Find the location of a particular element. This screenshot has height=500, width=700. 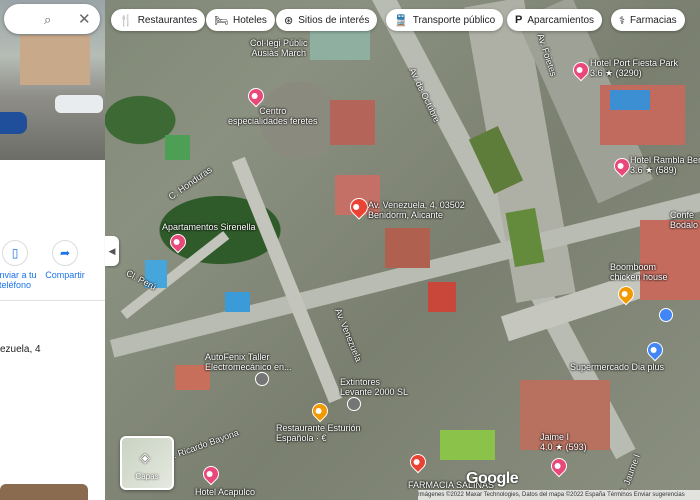

place-label: Jaime I 4.0 ★ (593) is located at coordinates (563, 442).